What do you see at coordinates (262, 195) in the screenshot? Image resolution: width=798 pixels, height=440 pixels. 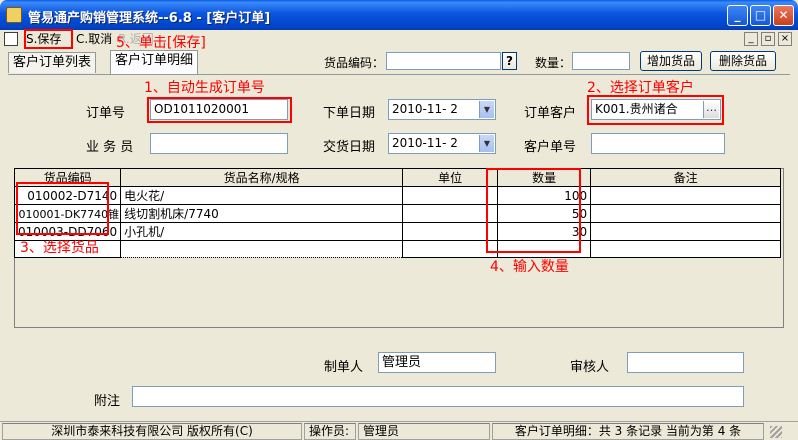 I see `cell-name: 电火花/` at bounding box center [262, 195].